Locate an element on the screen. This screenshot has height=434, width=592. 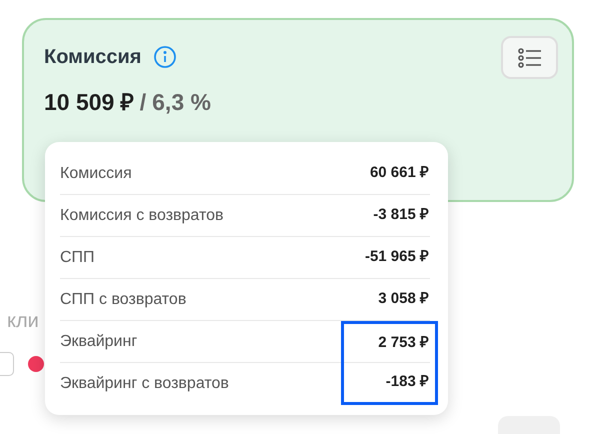
breakdown-label: Эквайринг is located at coordinates (99, 342).